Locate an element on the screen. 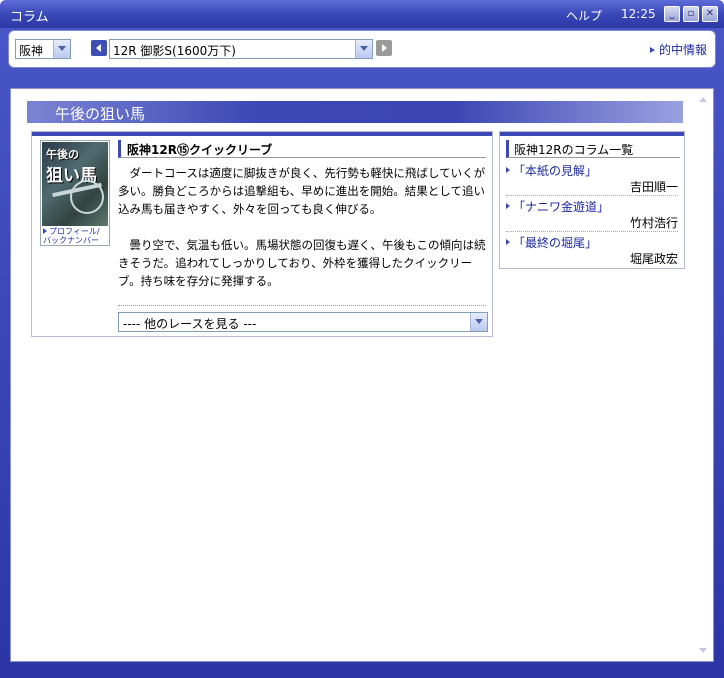 This screenshot has width=724, height=678. profile-backnumber-link: プロフィール/ バックナンバー is located at coordinates (71, 236).